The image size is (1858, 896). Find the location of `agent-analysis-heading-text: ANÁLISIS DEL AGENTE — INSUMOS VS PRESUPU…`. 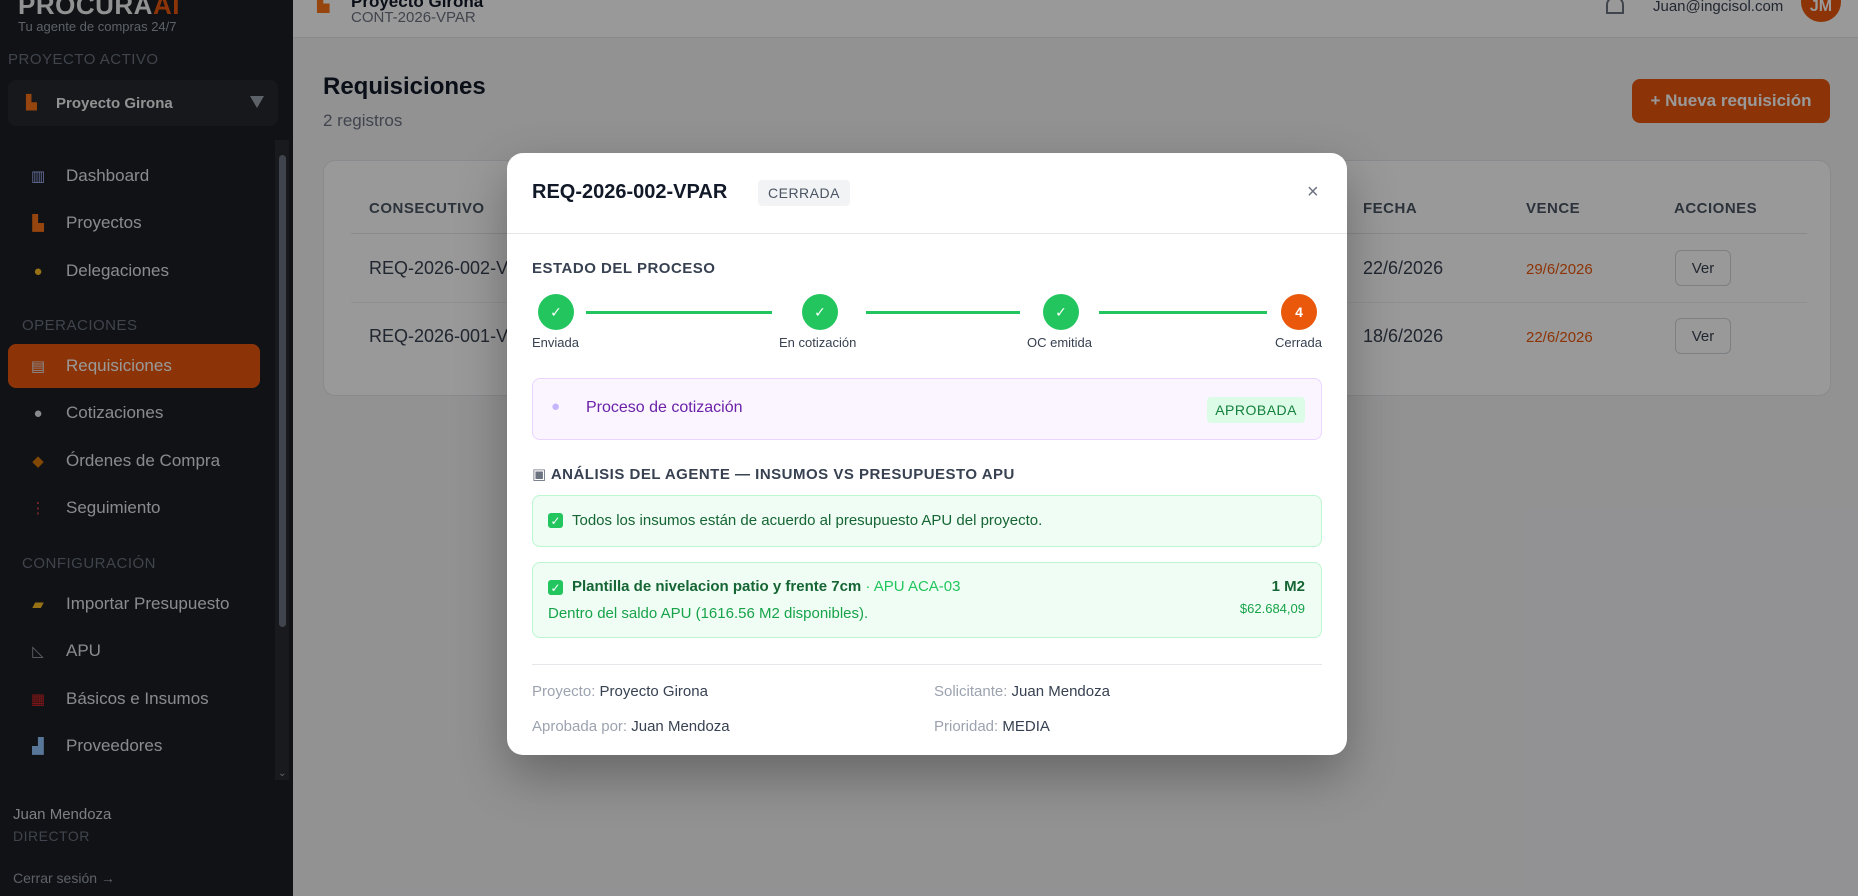

agent-analysis-heading-text: ANÁLISIS DEL AGENTE — INSUMOS VS PRESUPU… is located at coordinates (782, 474).